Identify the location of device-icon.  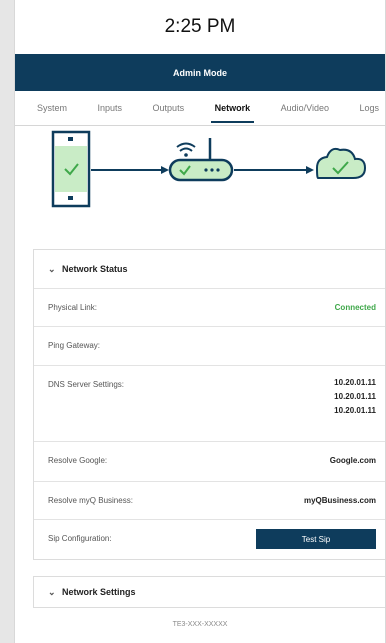
(71, 169).